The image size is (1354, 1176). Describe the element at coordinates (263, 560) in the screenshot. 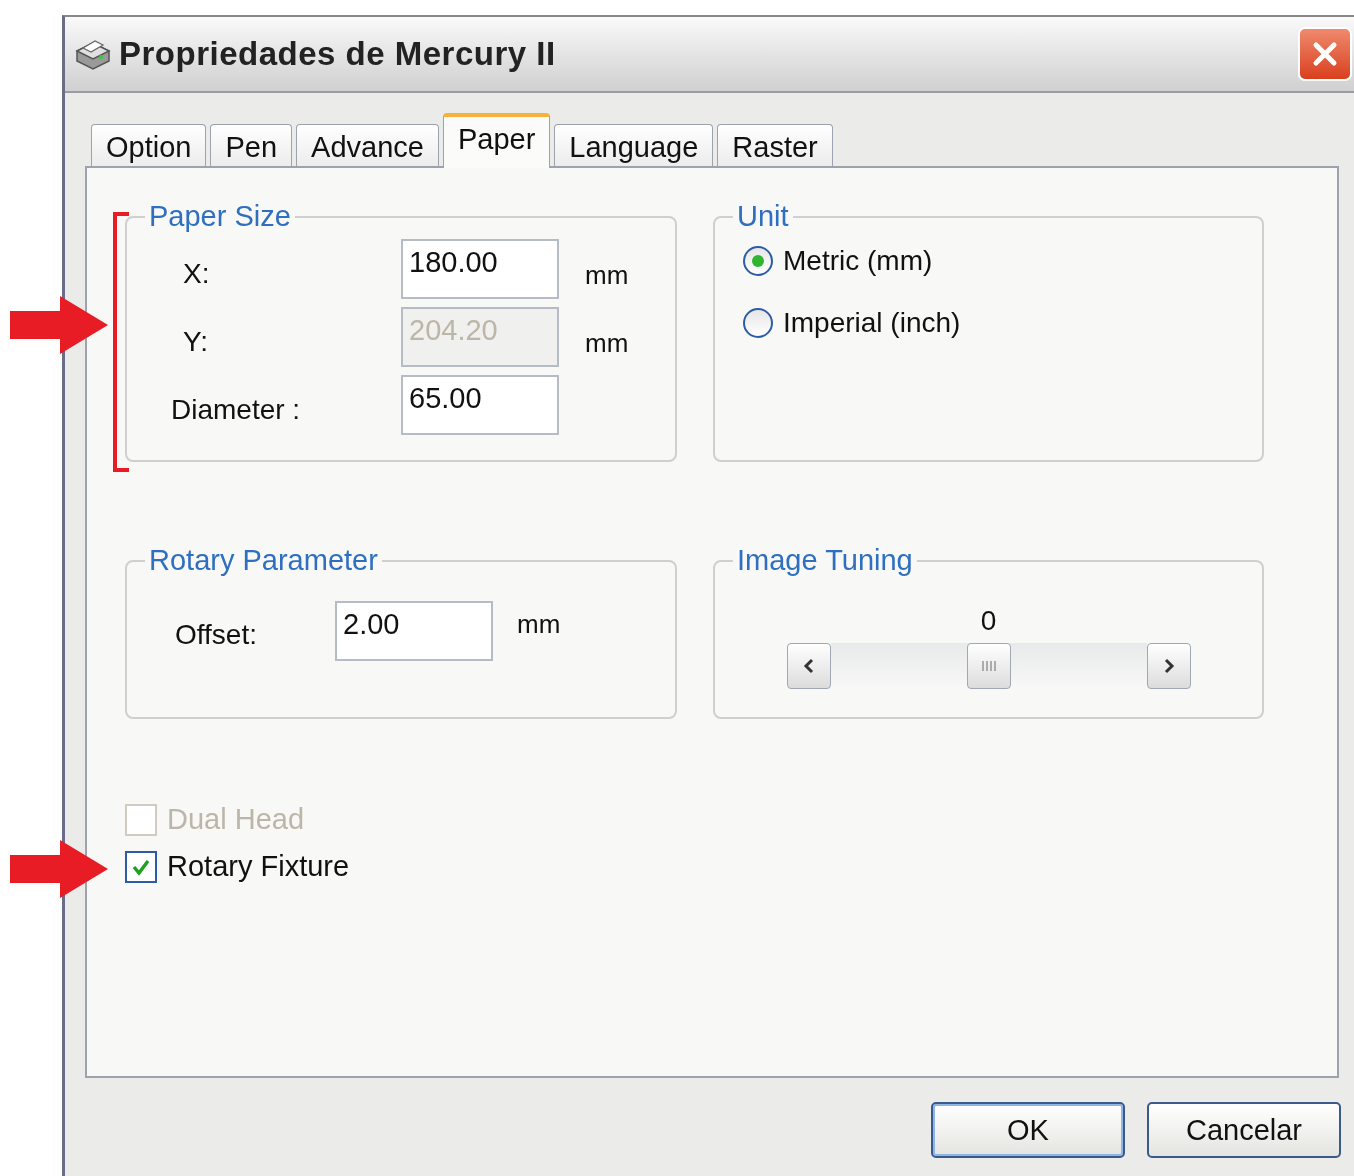

I see `group-title: Rotary Parameter` at that location.